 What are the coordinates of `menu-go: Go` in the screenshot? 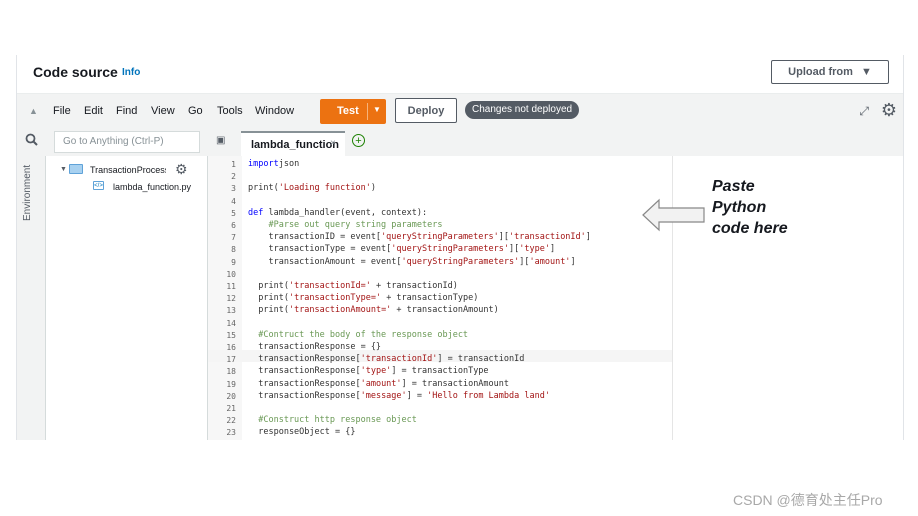 It's located at (195, 111).